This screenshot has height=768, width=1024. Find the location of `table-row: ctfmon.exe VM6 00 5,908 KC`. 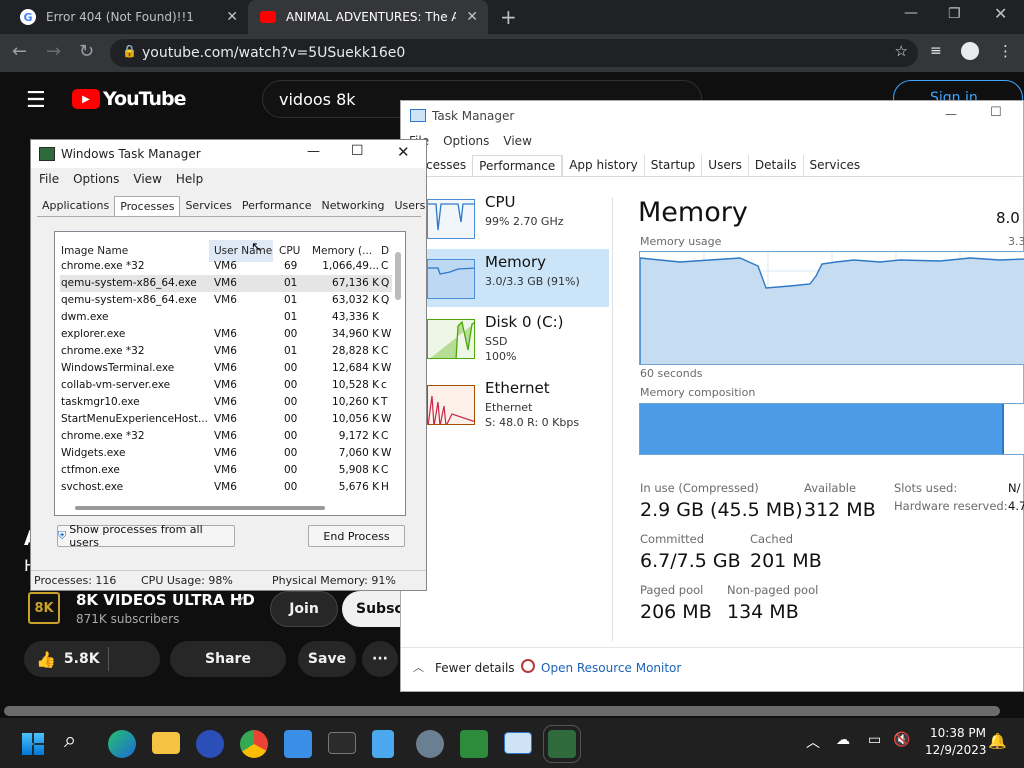

table-row: ctfmon.exe VM6 00 5,908 KC is located at coordinates (226, 470).